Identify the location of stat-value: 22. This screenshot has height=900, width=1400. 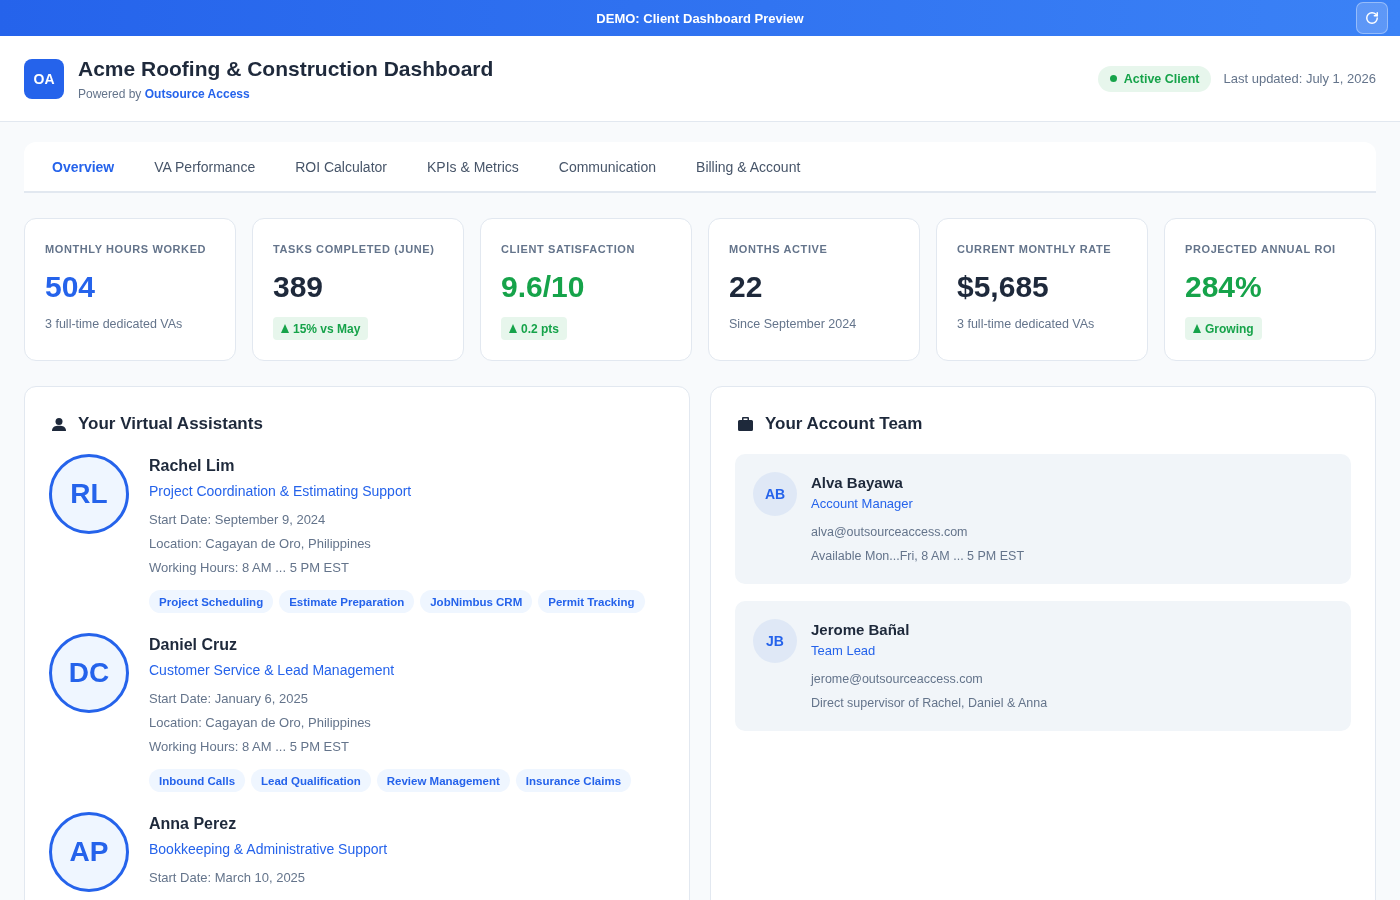
(746, 287).